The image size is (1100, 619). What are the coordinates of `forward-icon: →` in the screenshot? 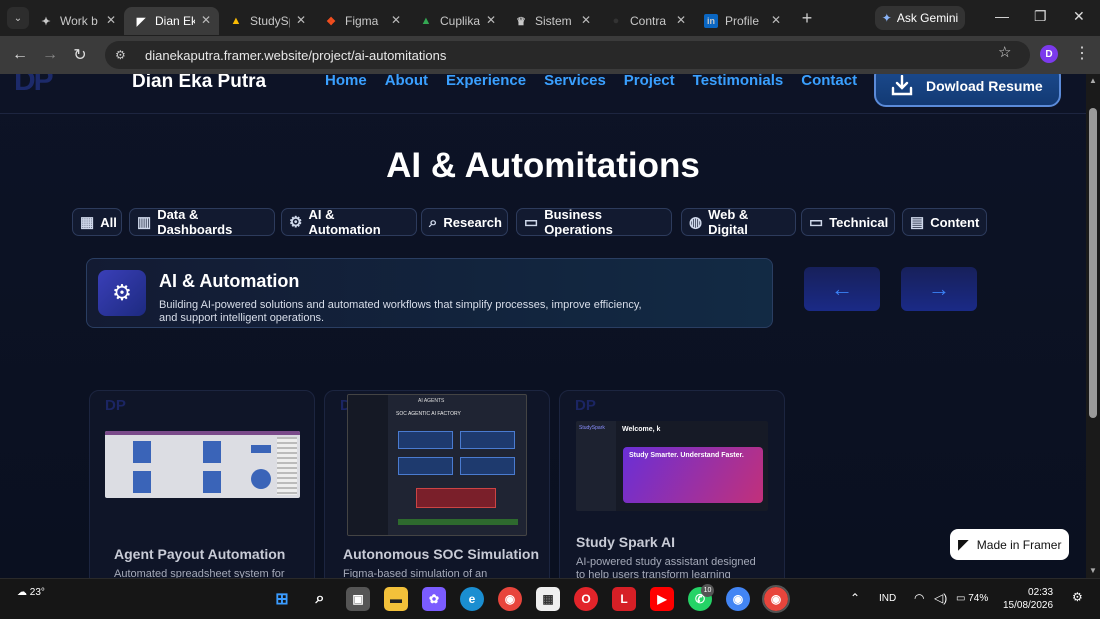 It's located at (50, 55).